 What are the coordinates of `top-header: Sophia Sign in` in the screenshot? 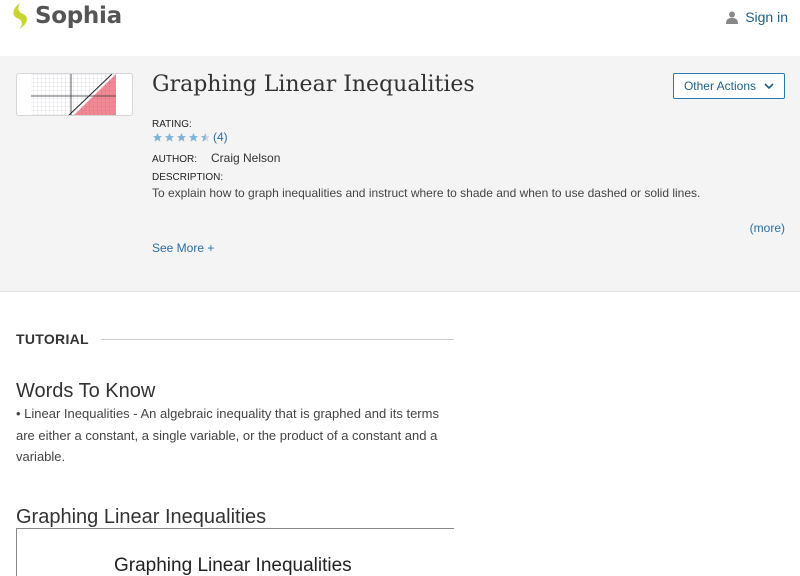 It's located at (400, 28).